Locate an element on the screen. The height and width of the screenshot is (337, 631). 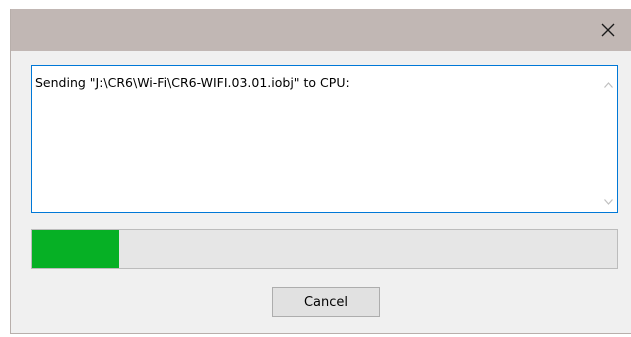
progress-bar is located at coordinates (324, 249).